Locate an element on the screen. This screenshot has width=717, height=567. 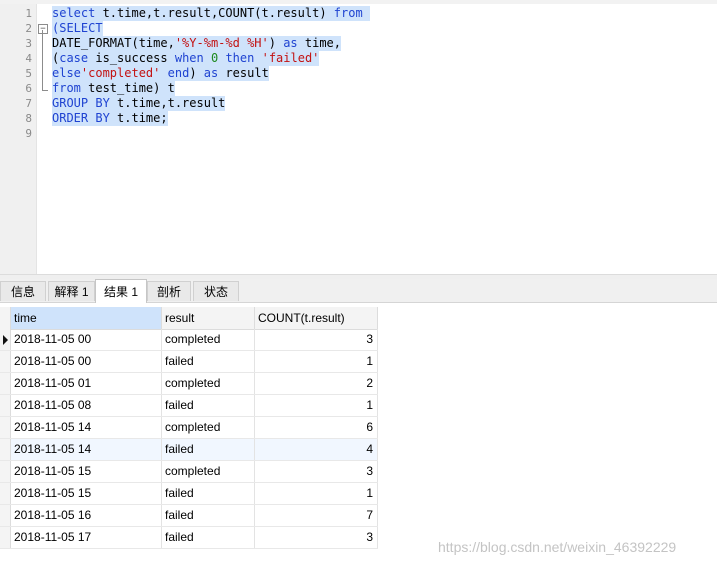
code-text: (case is_success when 0 then 'failed' is located at coordinates (186, 58).